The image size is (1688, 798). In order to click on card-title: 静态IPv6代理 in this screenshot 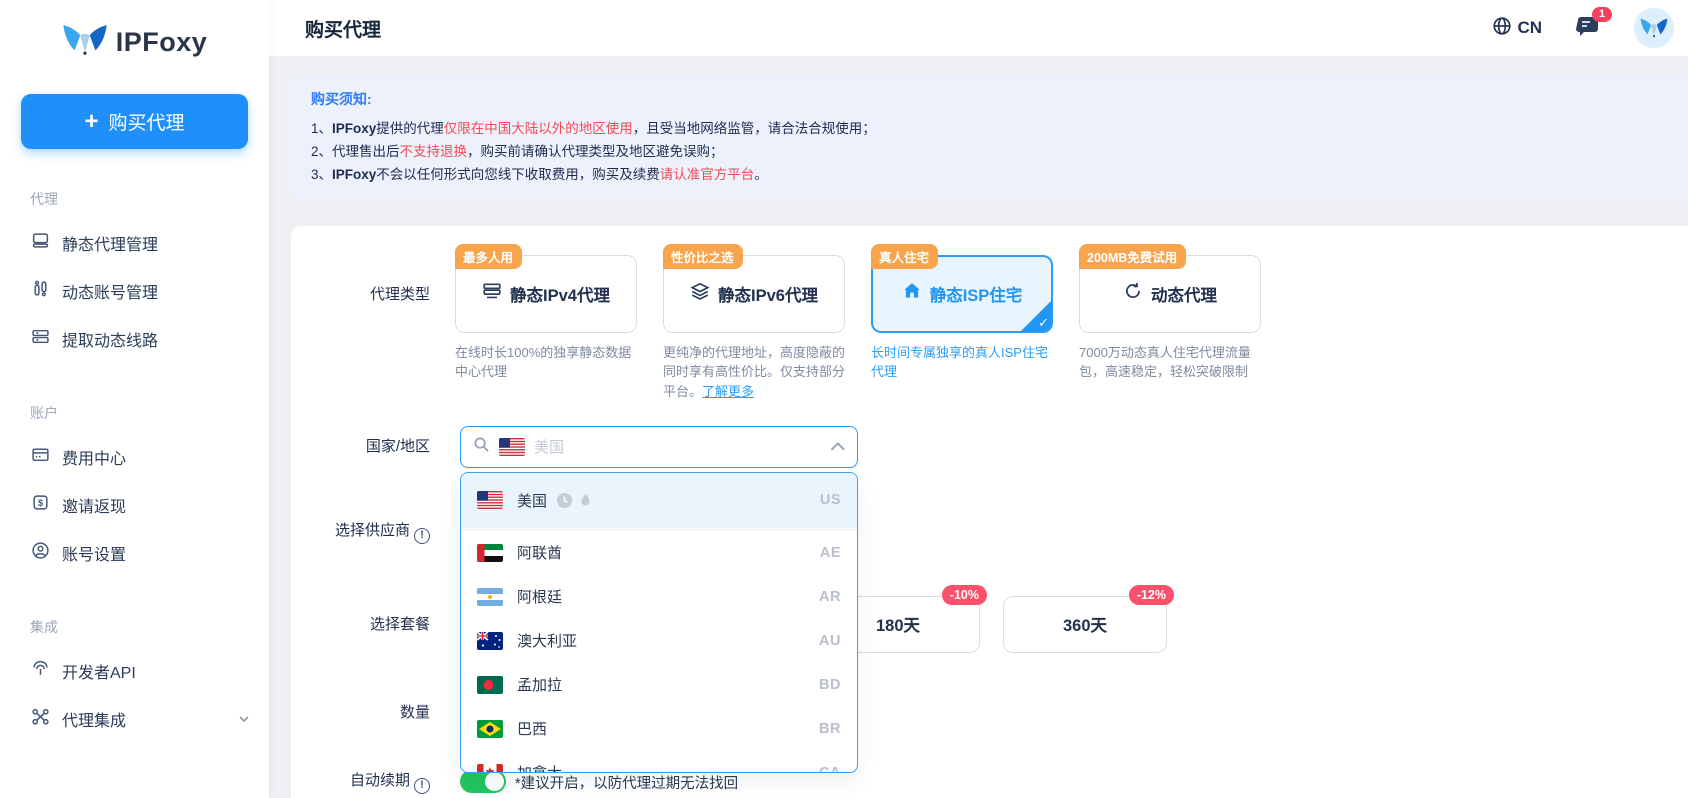, I will do `click(768, 295)`.